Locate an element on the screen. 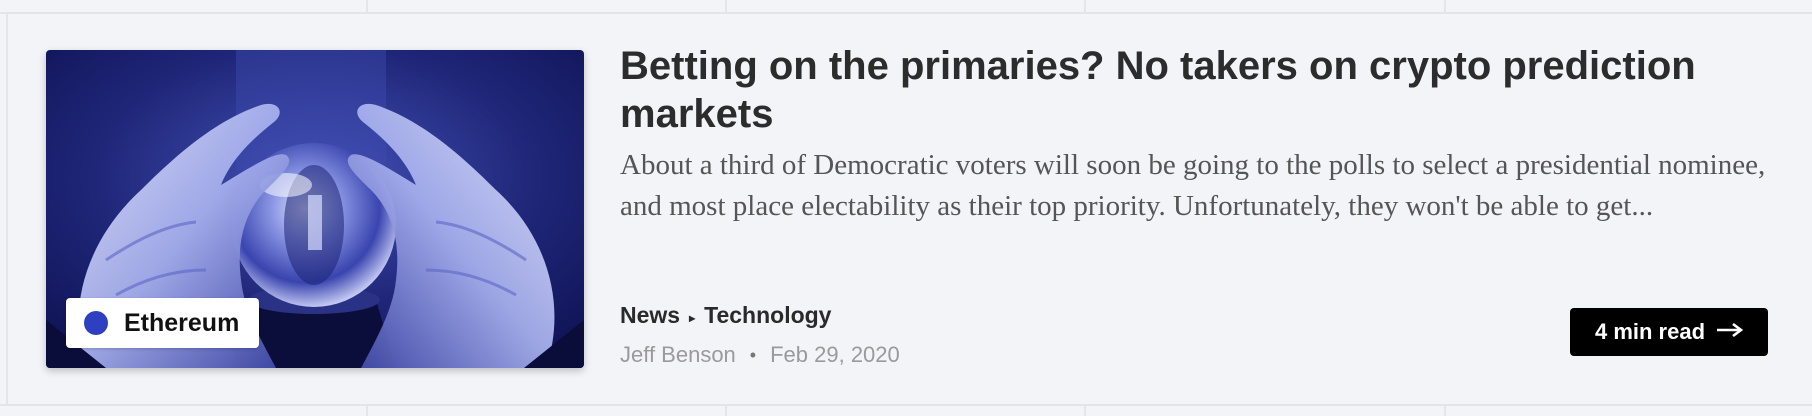 The width and height of the screenshot is (1812, 416). author-name: Jeff Benson is located at coordinates (678, 354).